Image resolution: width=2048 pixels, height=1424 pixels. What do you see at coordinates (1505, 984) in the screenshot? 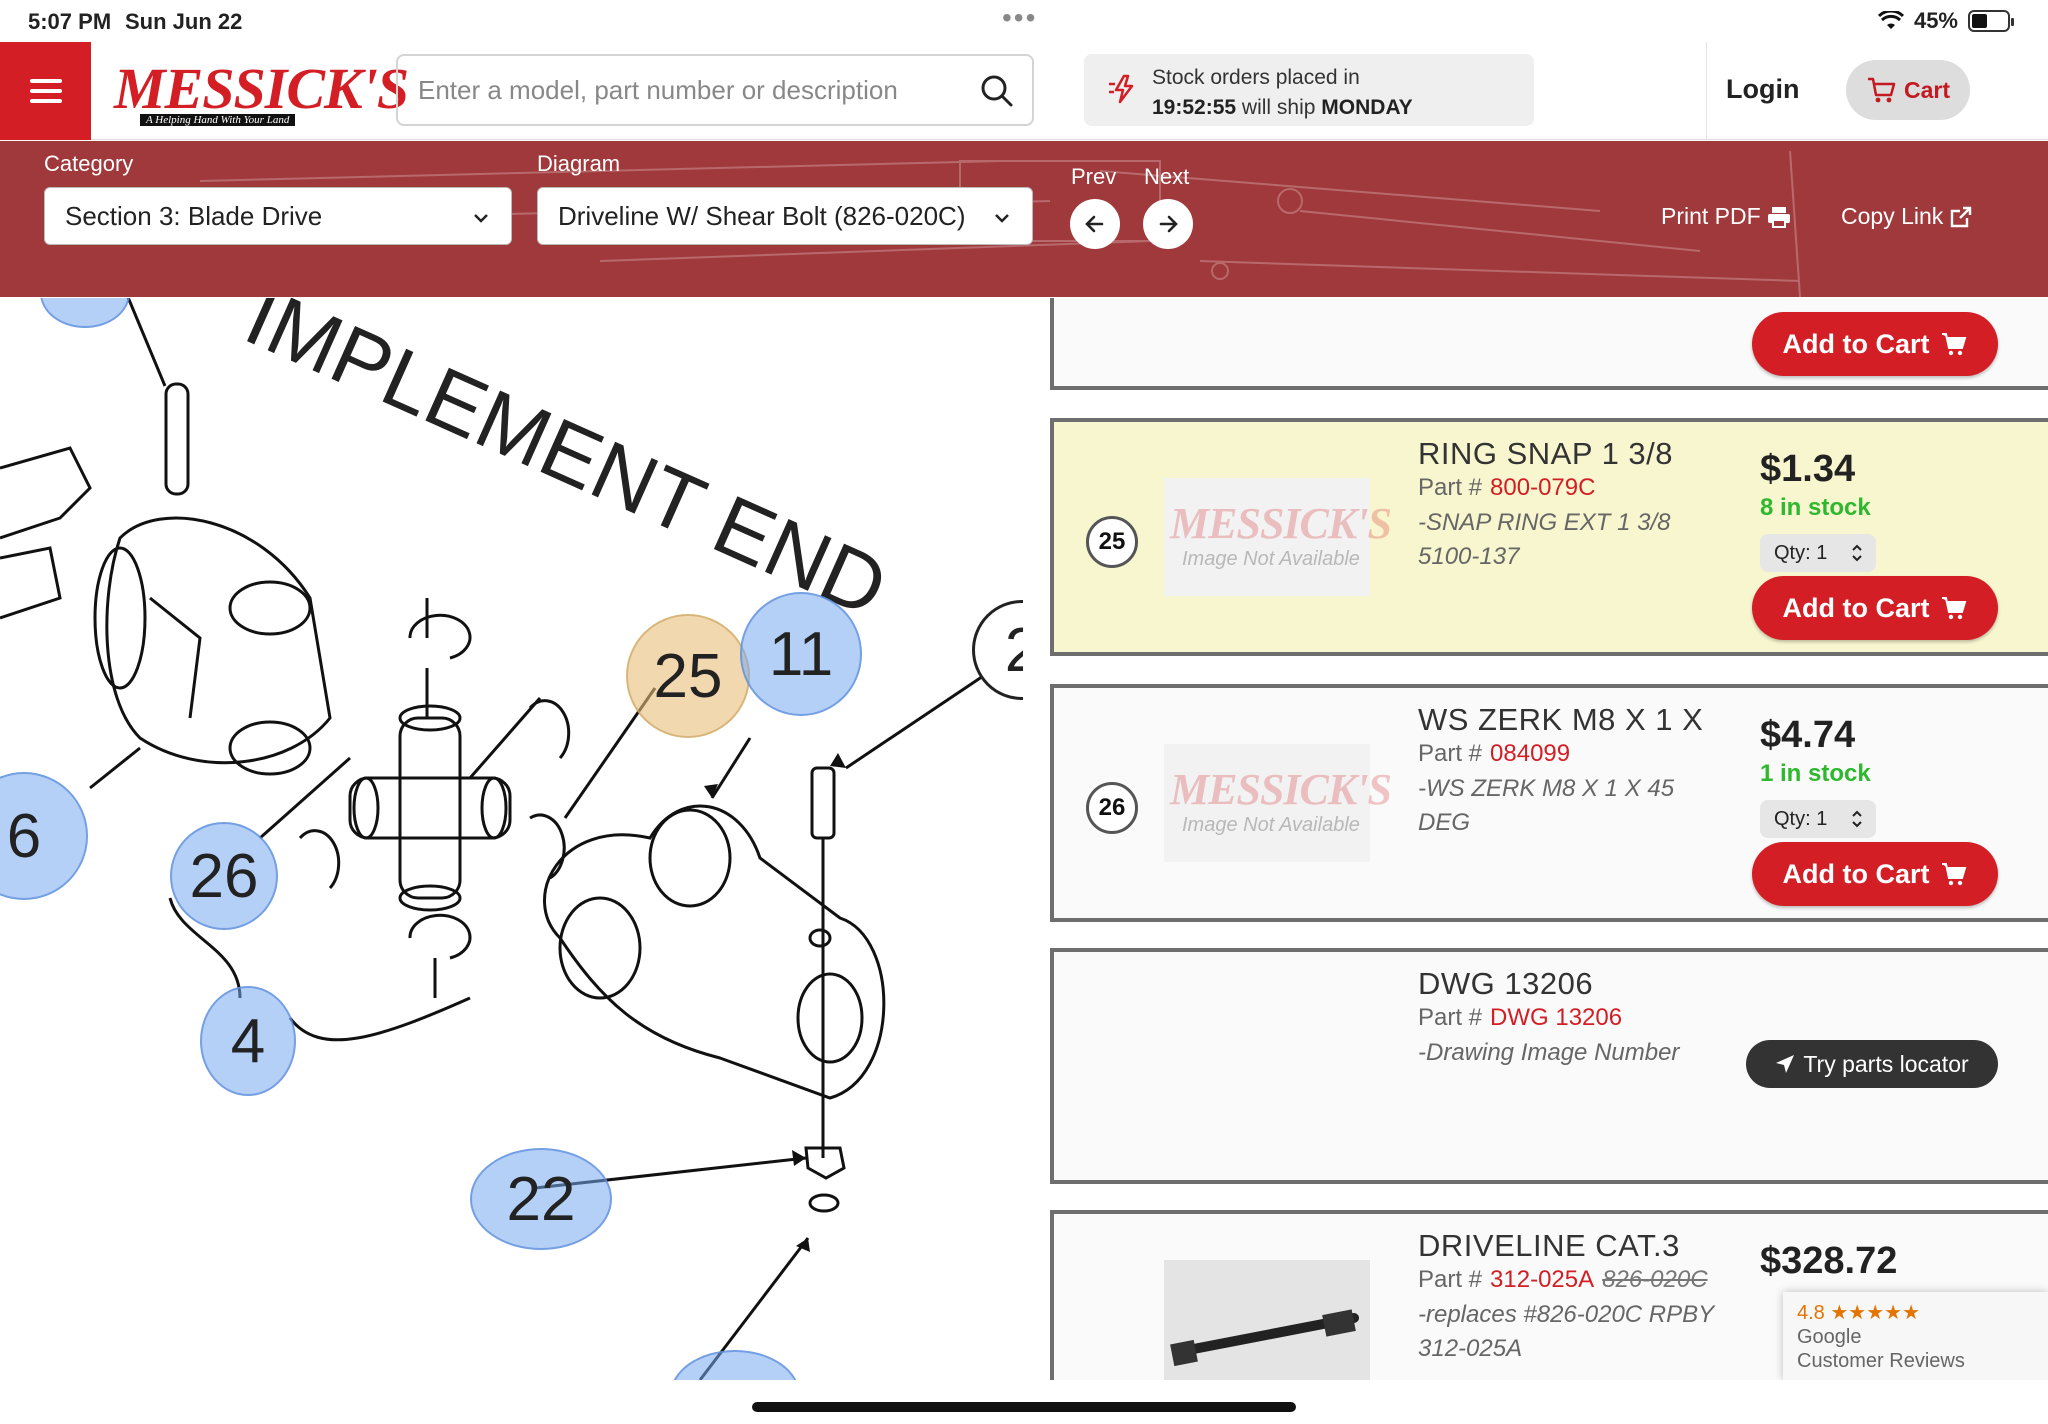
I see `part-name: DWG 13206` at bounding box center [1505, 984].